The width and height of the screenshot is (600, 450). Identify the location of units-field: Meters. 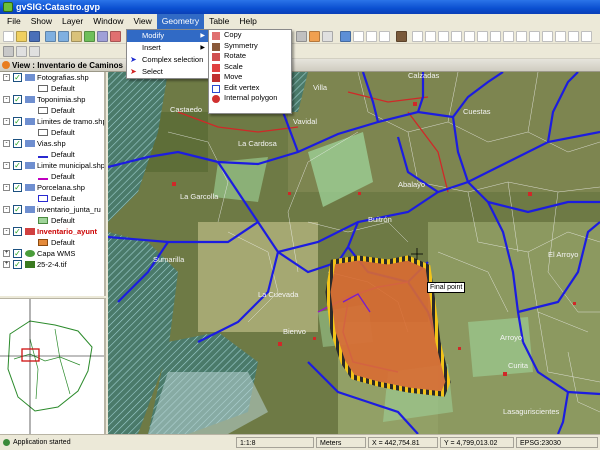
(341, 442).